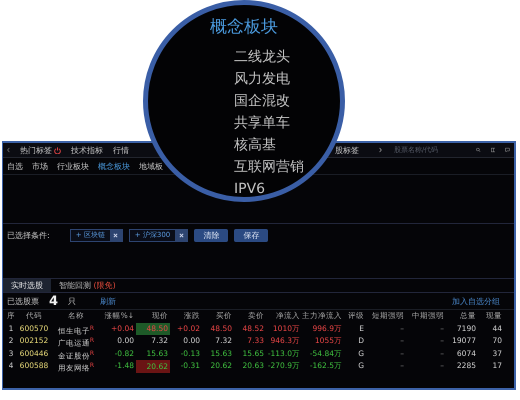 The height and width of the screenshot is (400, 520). What do you see at coordinates (211, 235) in the screenshot?
I see `action-button: 清除` at bounding box center [211, 235].